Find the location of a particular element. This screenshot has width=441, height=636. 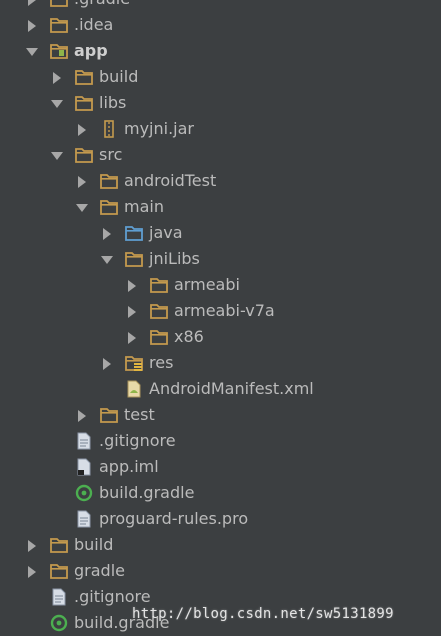

tree-item-label: app.iml is located at coordinates (129, 466).